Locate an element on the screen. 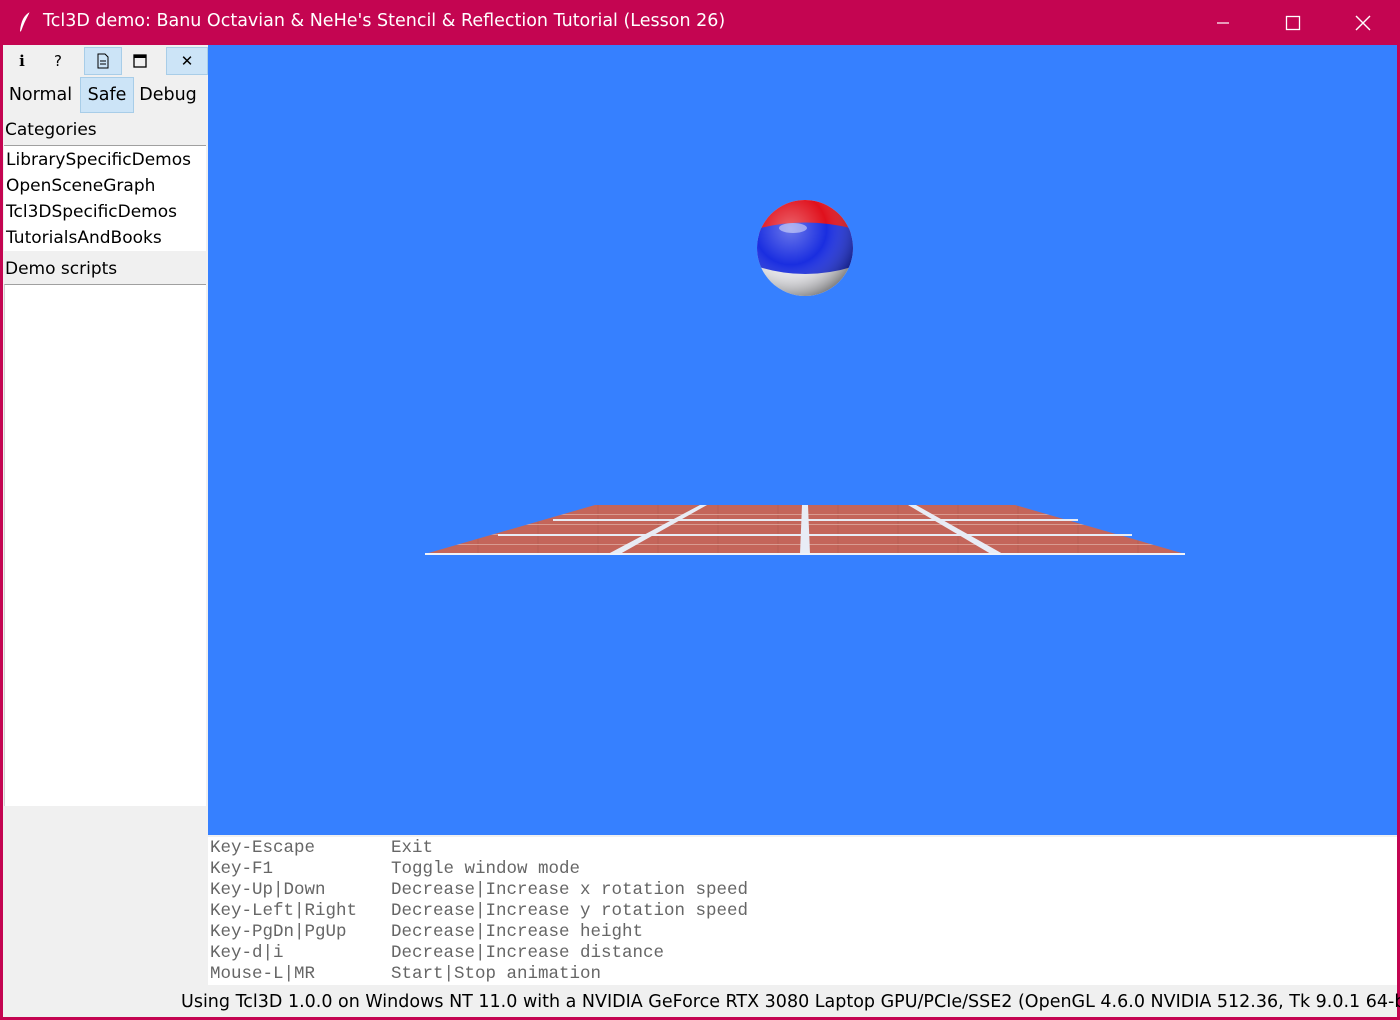 The height and width of the screenshot is (1020, 1400). help-line: Key-Escape Exit is located at coordinates (321, 848).